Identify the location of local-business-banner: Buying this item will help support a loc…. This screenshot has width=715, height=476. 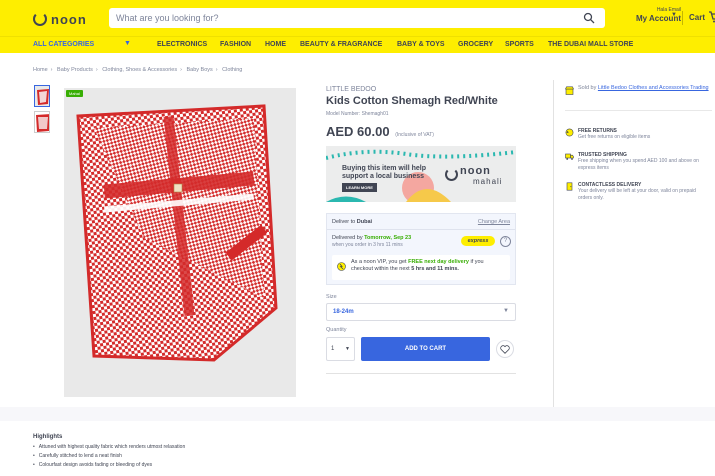
(421, 174).